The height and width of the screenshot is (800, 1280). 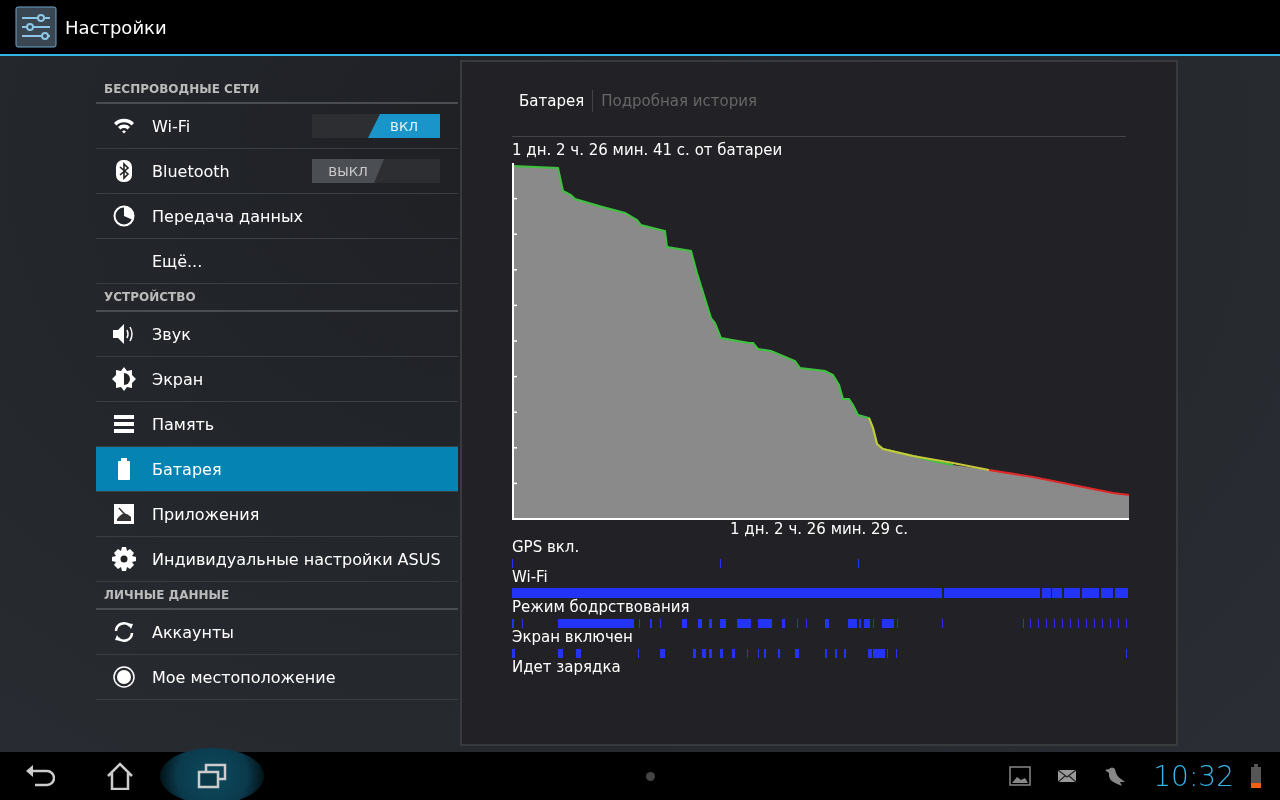 I want to click on bluetooth-icon, so click(x=124, y=171).